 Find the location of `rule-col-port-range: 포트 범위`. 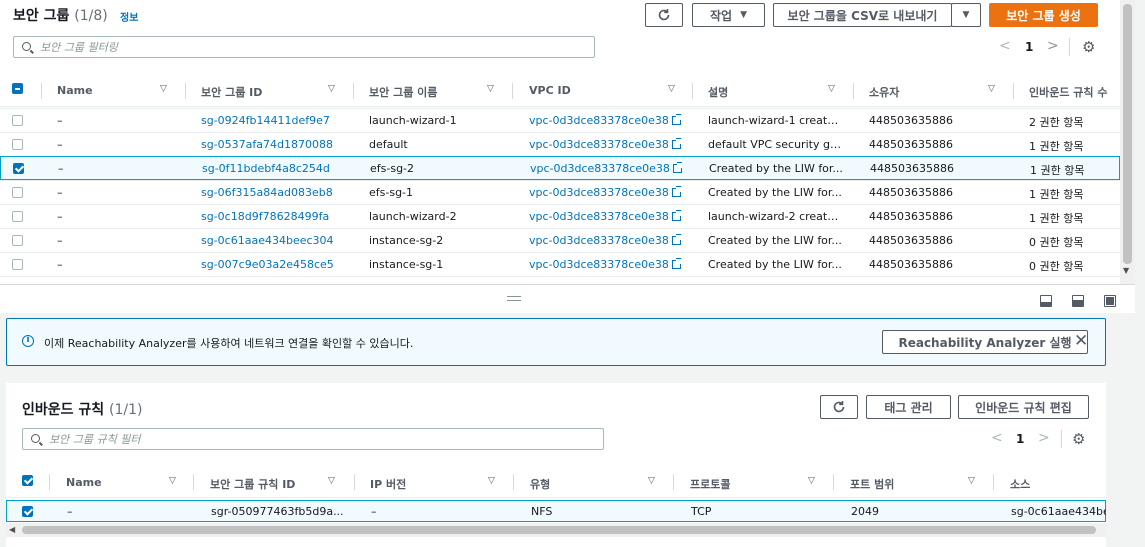

rule-col-port-range: 포트 범위 is located at coordinates (872, 484).